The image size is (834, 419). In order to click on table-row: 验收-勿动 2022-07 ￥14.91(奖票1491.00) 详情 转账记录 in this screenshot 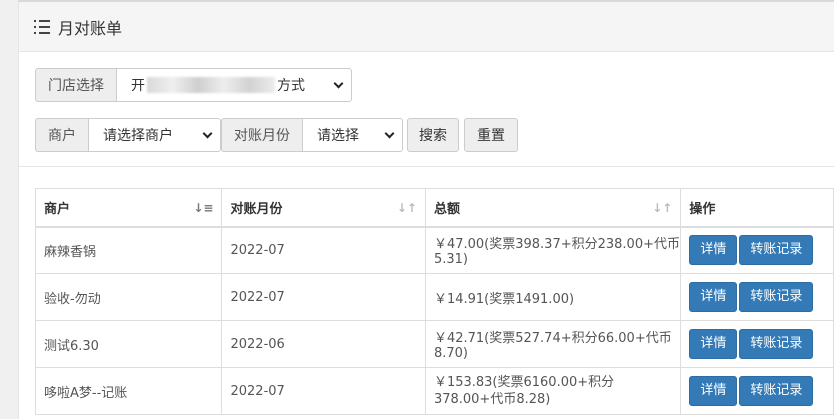, I will do `click(434, 297)`.